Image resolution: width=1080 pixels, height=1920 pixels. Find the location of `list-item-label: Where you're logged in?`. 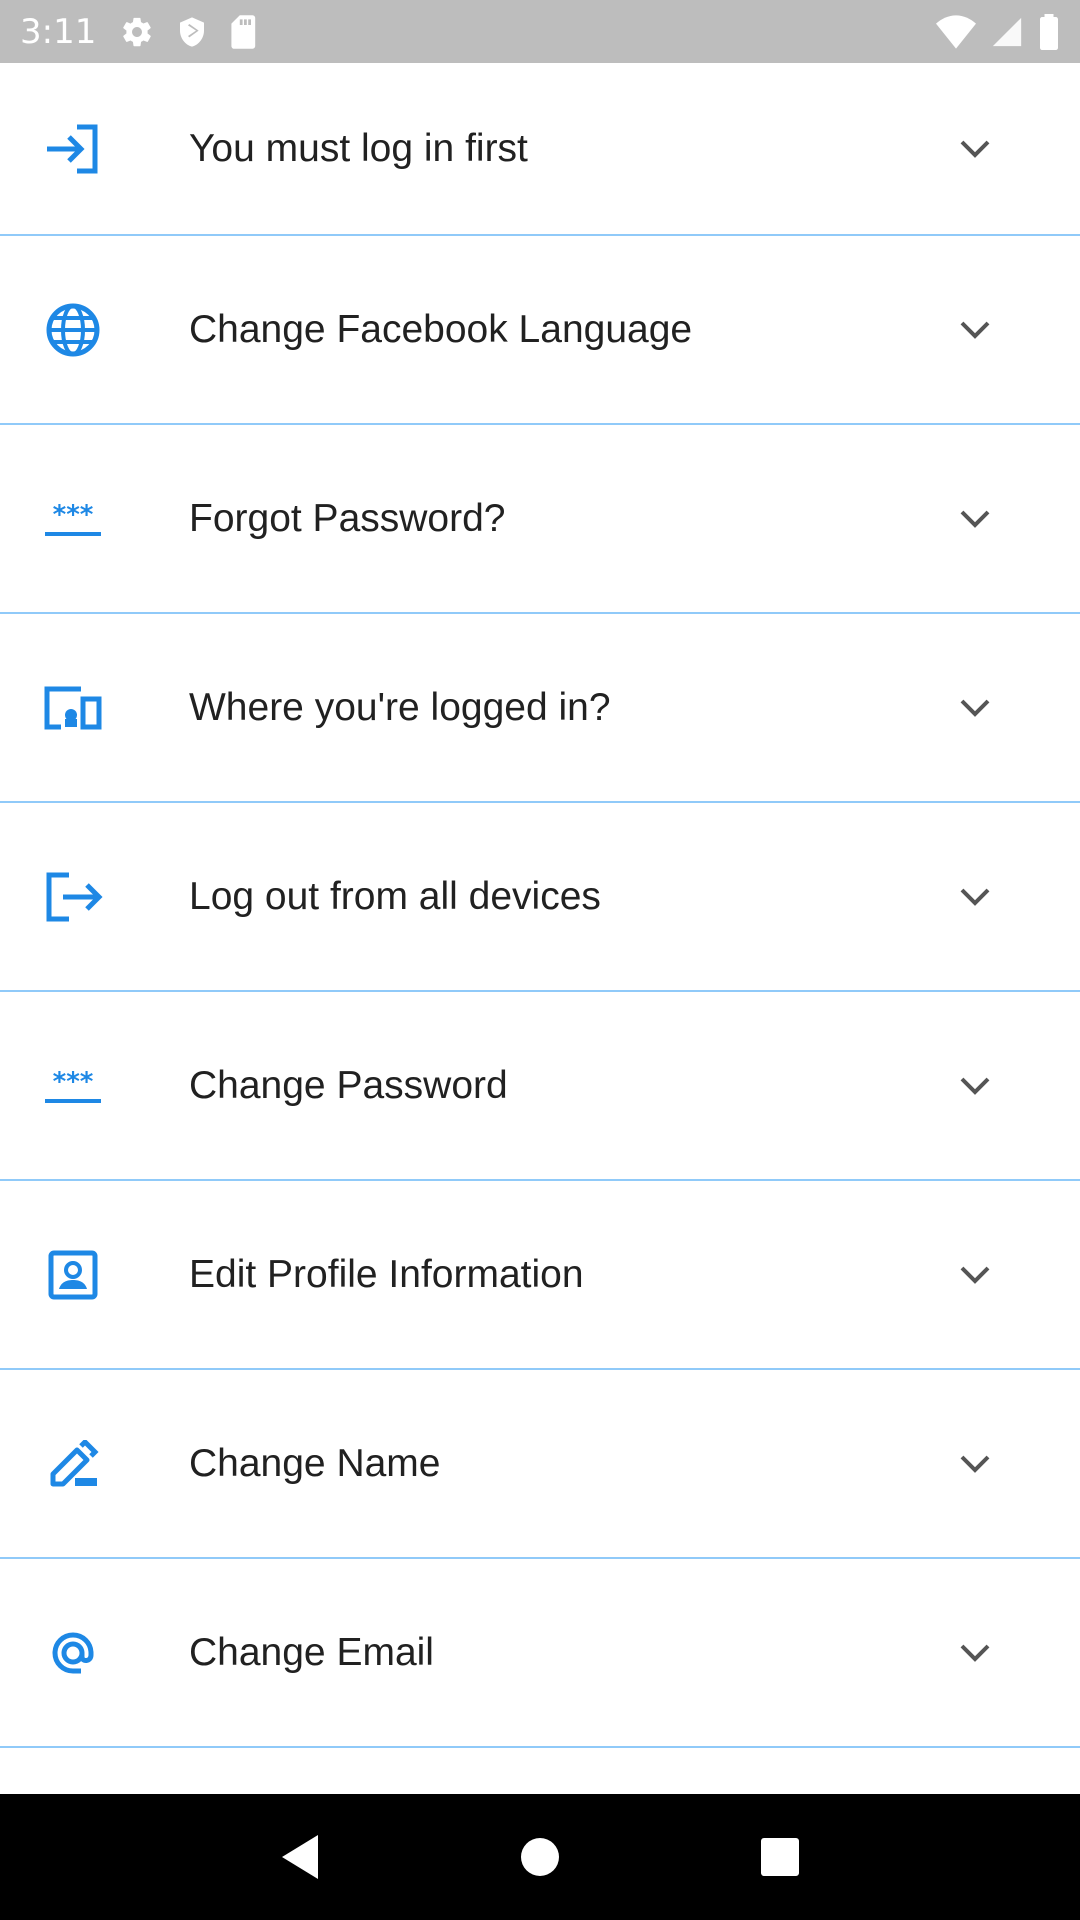

list-item-label: Where you're logged in? is located at coordinates (400, 707).